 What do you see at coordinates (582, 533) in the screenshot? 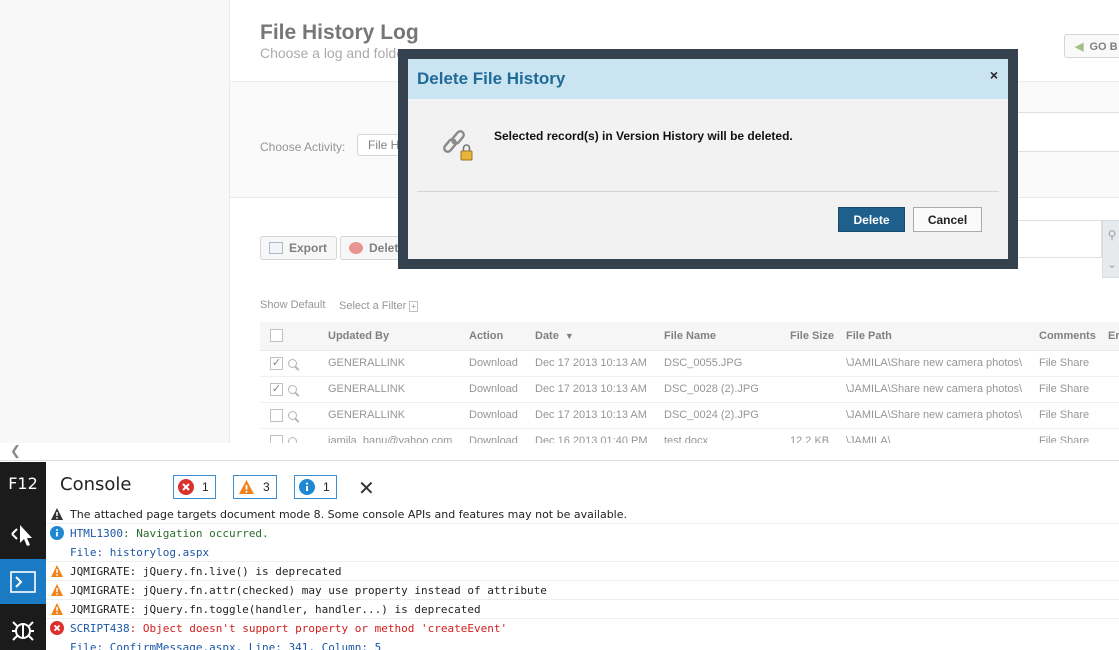
I see `log-entry: HTML1300: Navigation occurred.` at bounding box center [582, 533].